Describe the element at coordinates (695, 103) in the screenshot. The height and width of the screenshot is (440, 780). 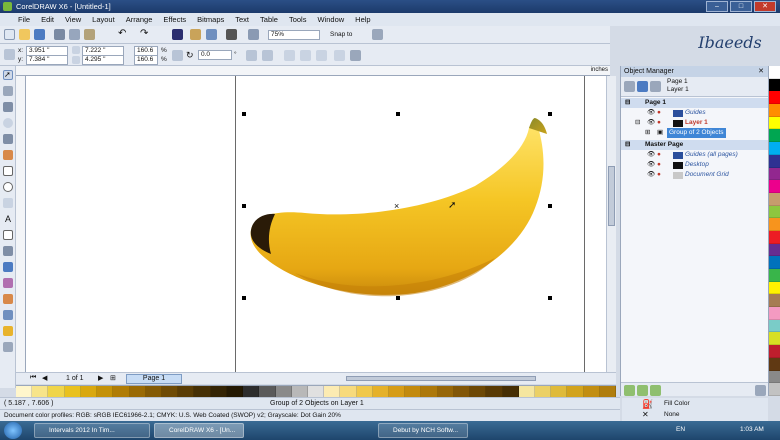
I see `tree-node-page-1: ⊟ Page 1` at that location.